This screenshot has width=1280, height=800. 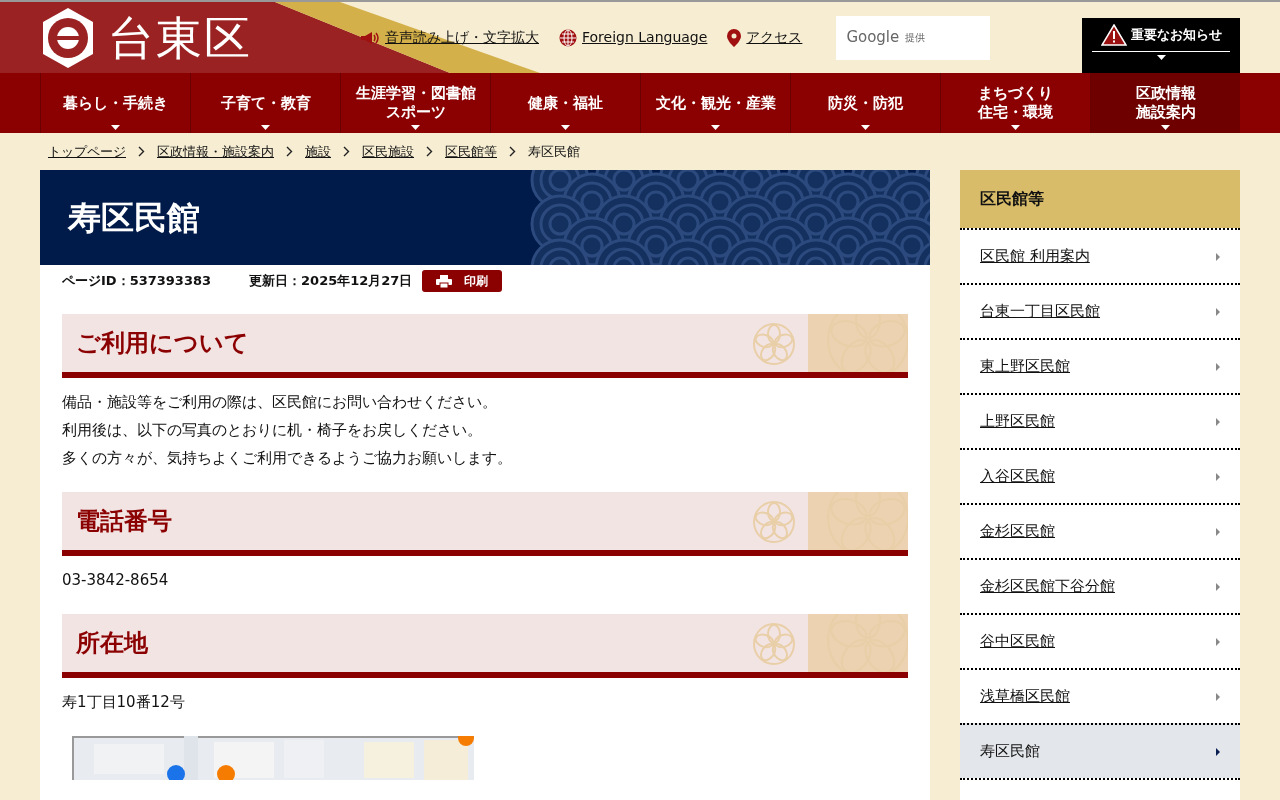 What do you see at coordinates (444, 281) in the screenshot?
I see `printer-icon` at bounding box center [444, 281].